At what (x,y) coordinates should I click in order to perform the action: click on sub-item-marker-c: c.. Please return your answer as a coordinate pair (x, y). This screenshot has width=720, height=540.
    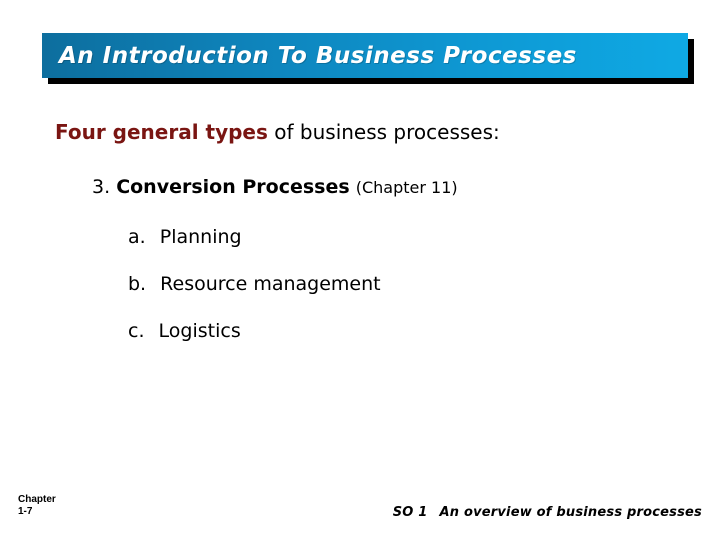
    Looking at the image, I should click on (136, 331).